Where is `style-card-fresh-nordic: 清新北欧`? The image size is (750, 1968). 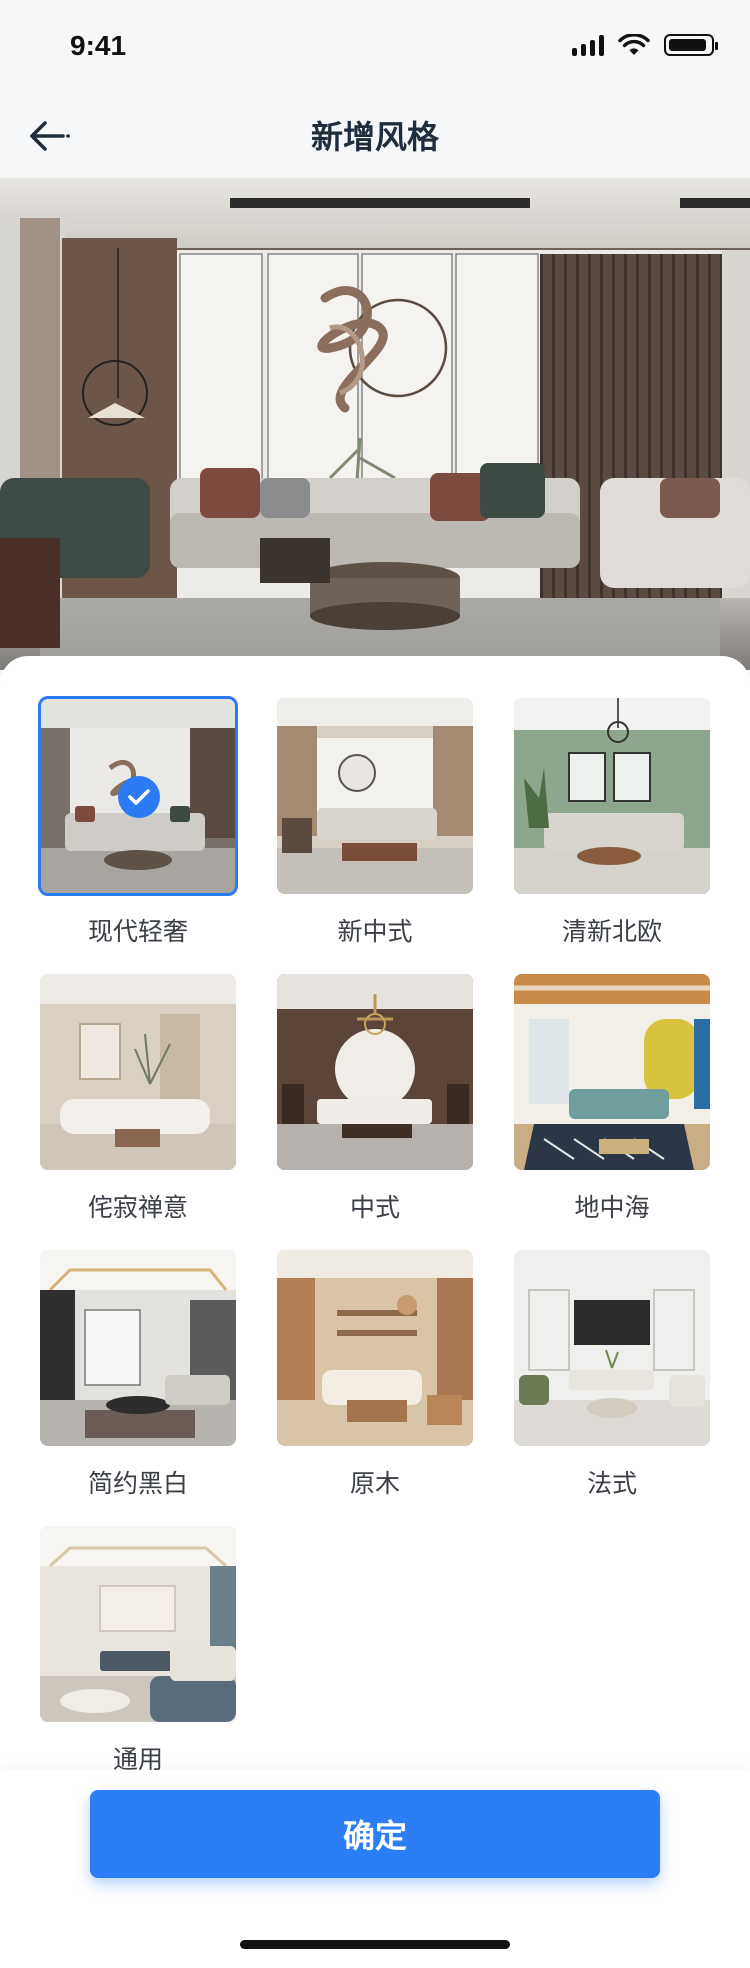 style-card-fresh-nordic: 清新北欧 is located at coordinates (612, 822).